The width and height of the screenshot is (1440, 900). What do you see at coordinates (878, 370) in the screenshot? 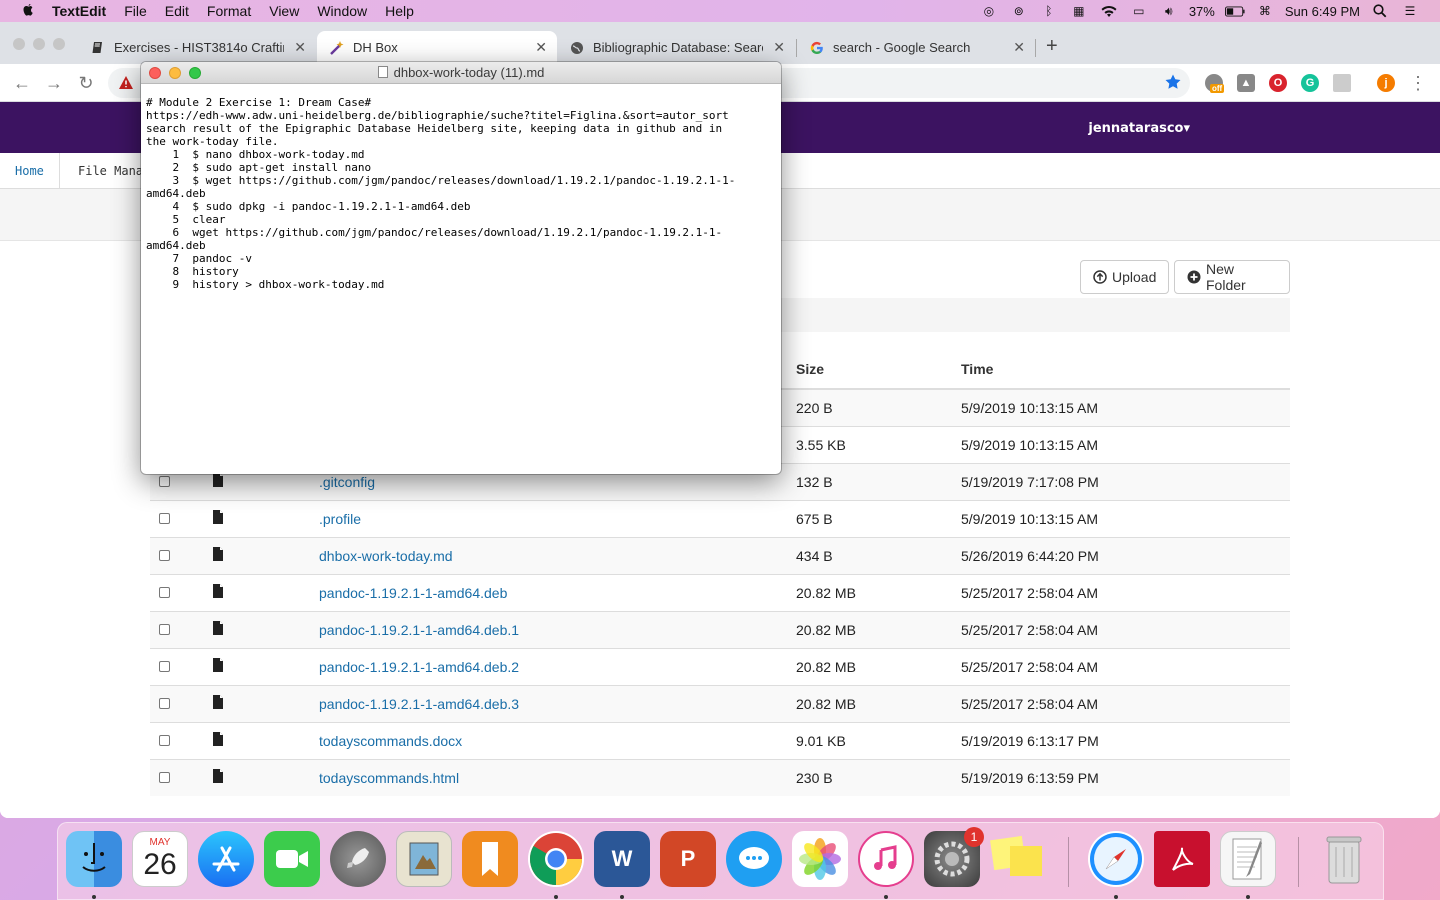
I see `header-size: Size` at bounding box center [878, 370].